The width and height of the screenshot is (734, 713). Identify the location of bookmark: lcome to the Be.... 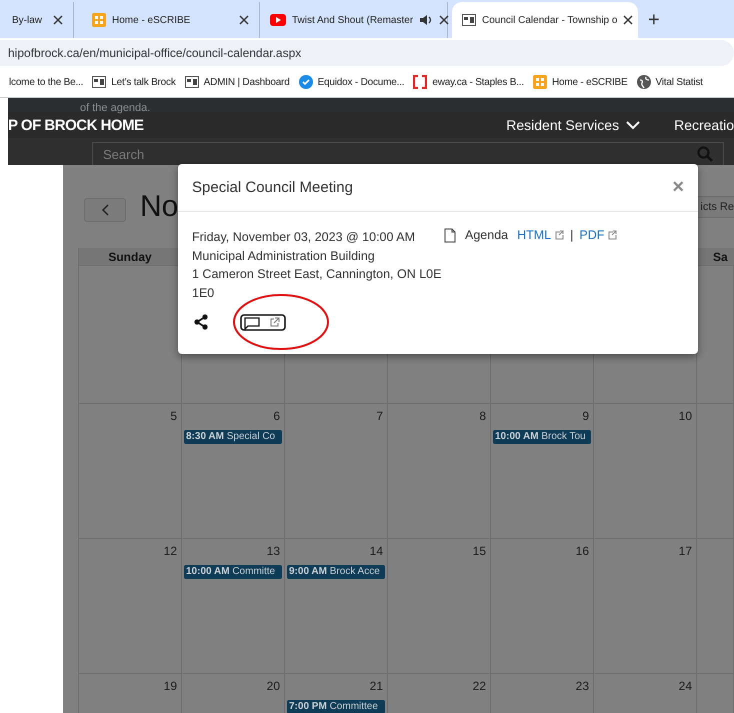
(46, 82).